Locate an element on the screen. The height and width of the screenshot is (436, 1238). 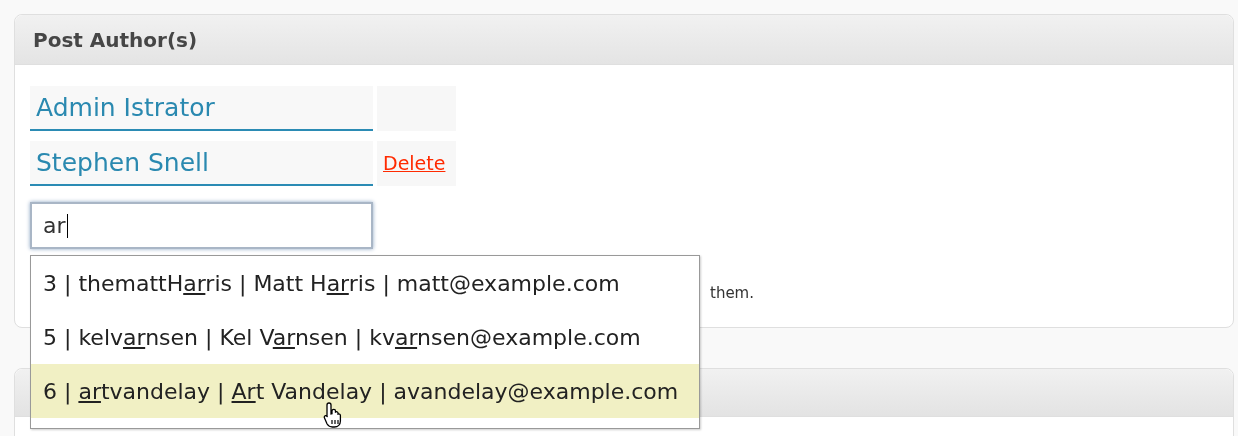
suggestion-item: 6 | artvandelay | Art Vandelay | avandelay@example.com is located at coordinates (365, 391).